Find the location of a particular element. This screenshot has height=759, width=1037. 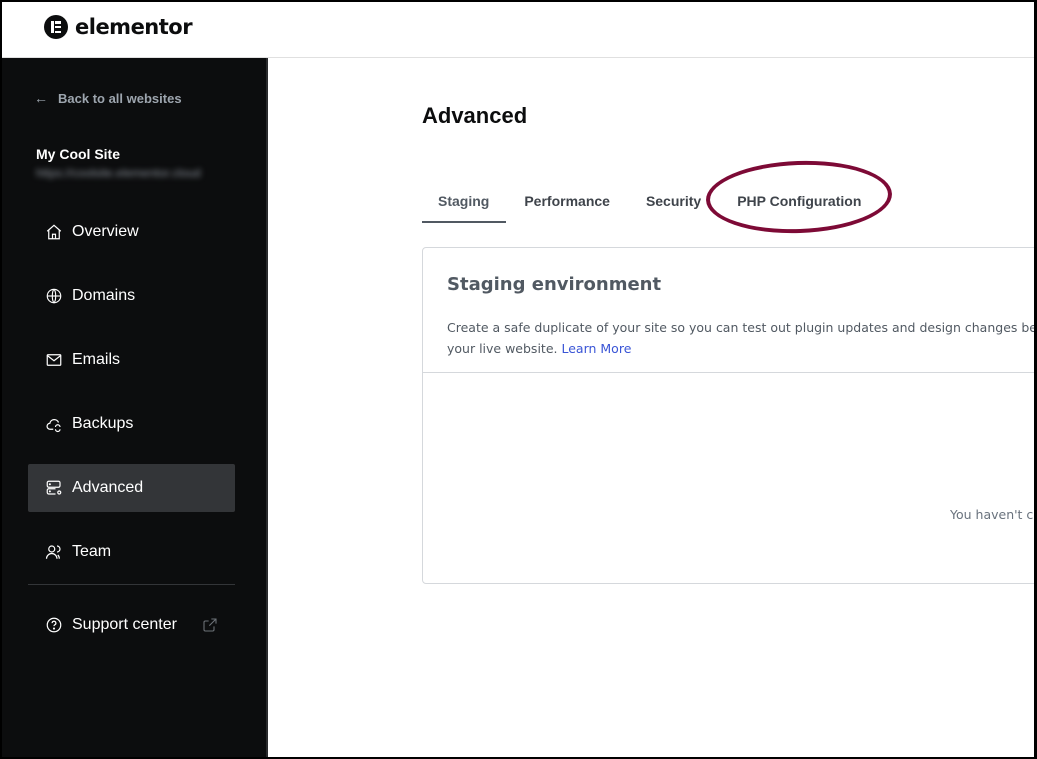

site-url: https://coolsite.elementor.cloud is located at coordinates (118, 173).